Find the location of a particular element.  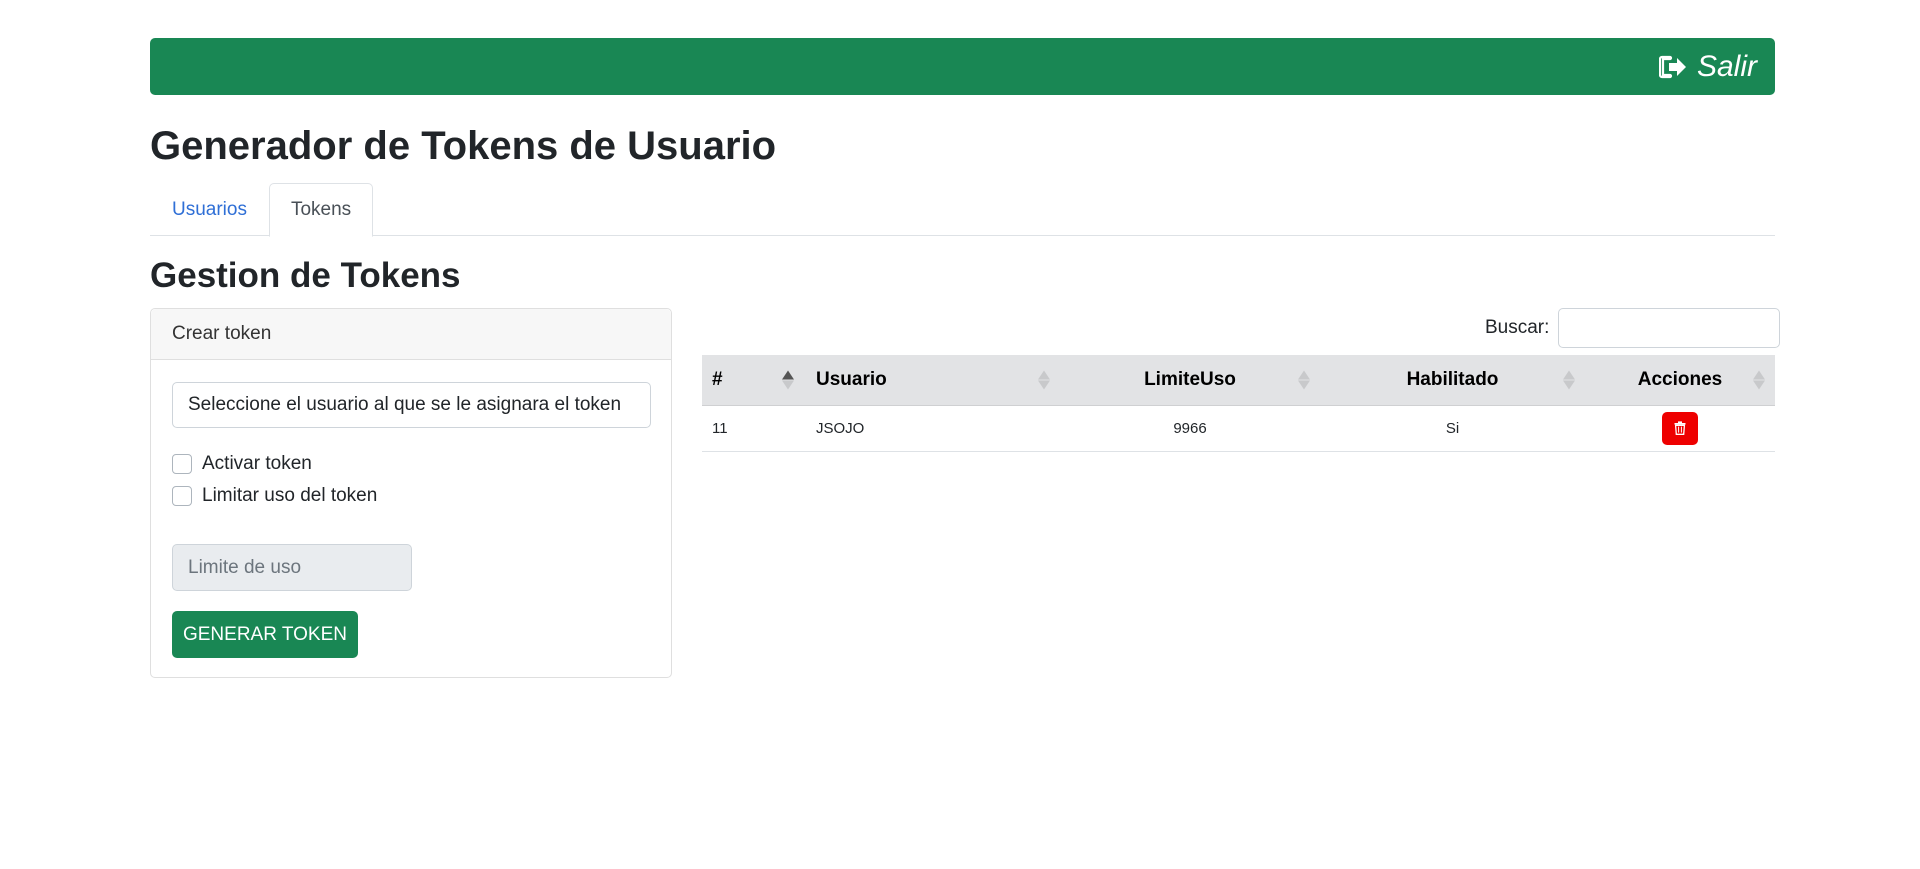

cell-acciones is located at coordinates (1680, 428).